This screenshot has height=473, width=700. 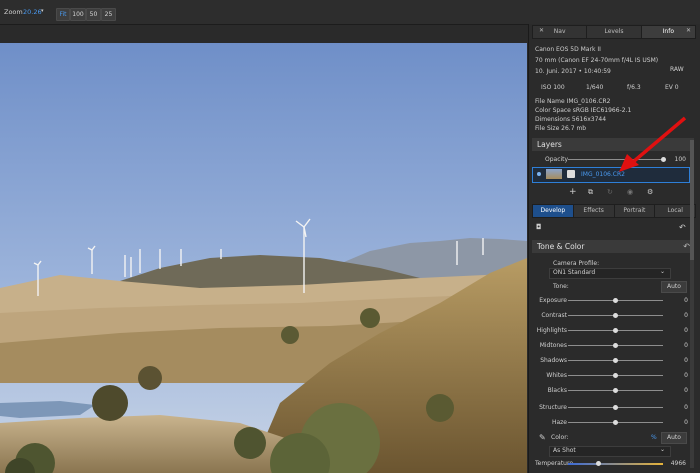 I want to click on slider-label-contrast: Contrast, so click(x=554, y=315).